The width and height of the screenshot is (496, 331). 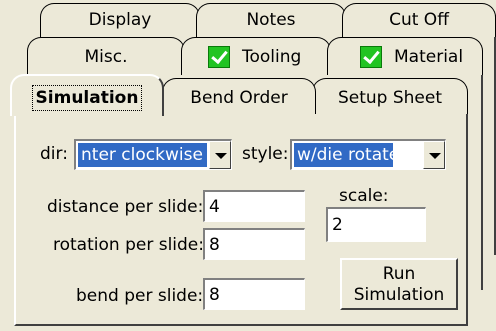 What do you see at coordinates (434, 155) in the screenshot?
I see `style-dropdown-arrow-icon` at bounding box center [434, 155].